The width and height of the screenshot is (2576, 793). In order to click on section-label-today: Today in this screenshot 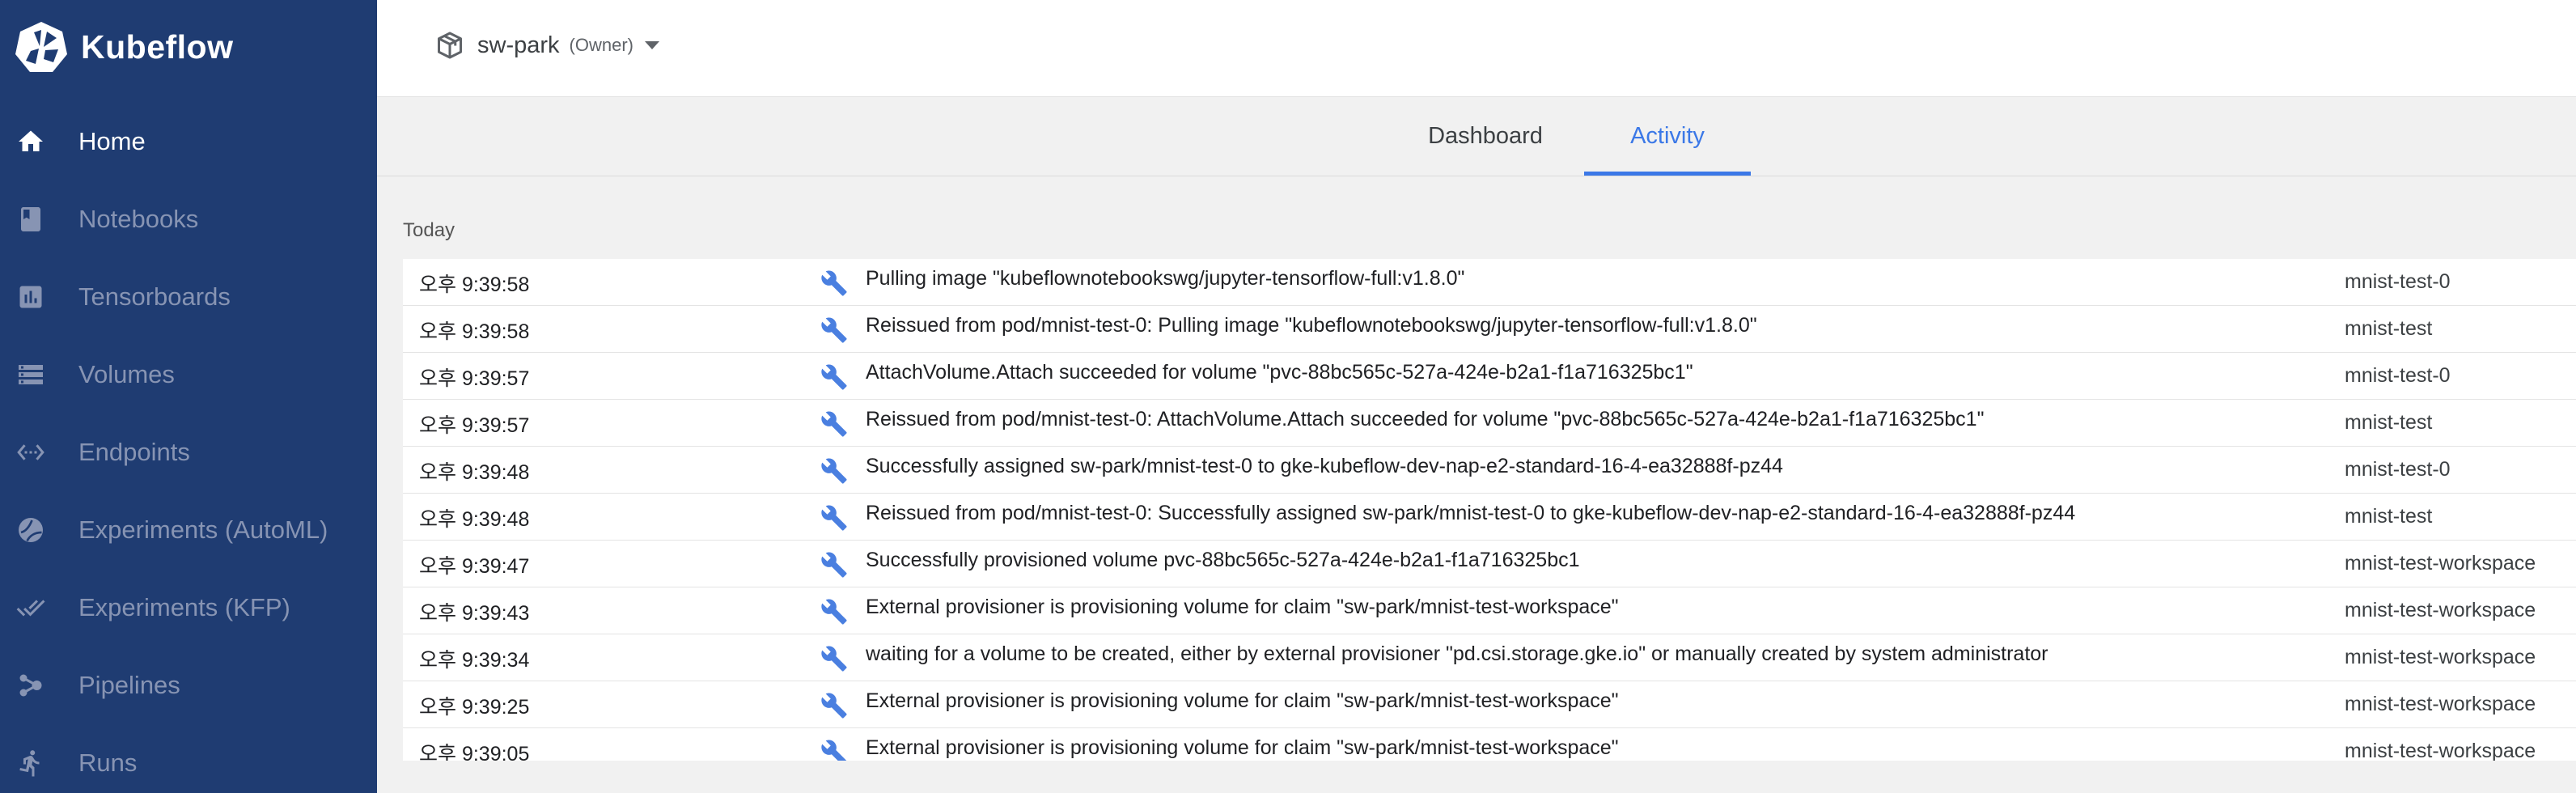, I will do `click(429, 230)`.